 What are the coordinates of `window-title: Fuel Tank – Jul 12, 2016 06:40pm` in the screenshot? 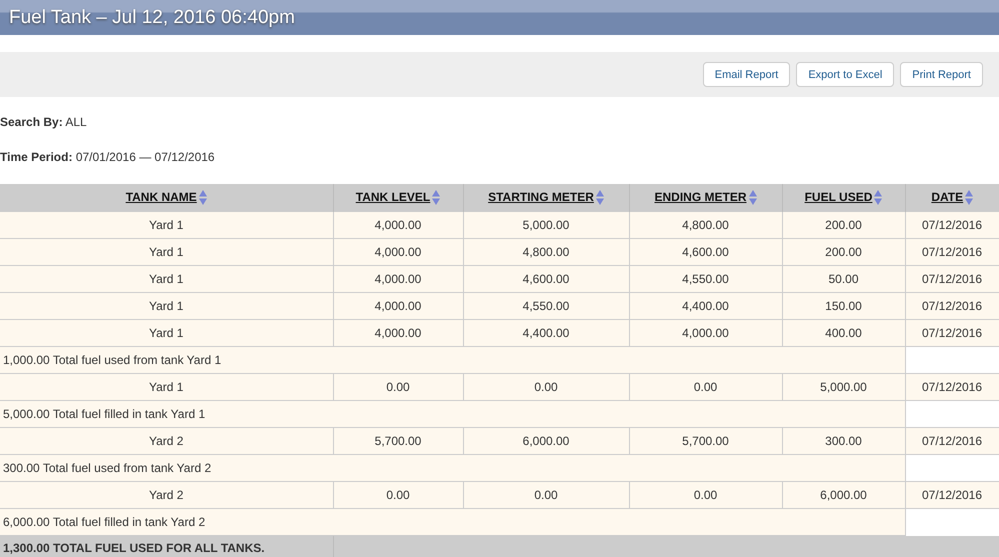 It's located at (152, 17).